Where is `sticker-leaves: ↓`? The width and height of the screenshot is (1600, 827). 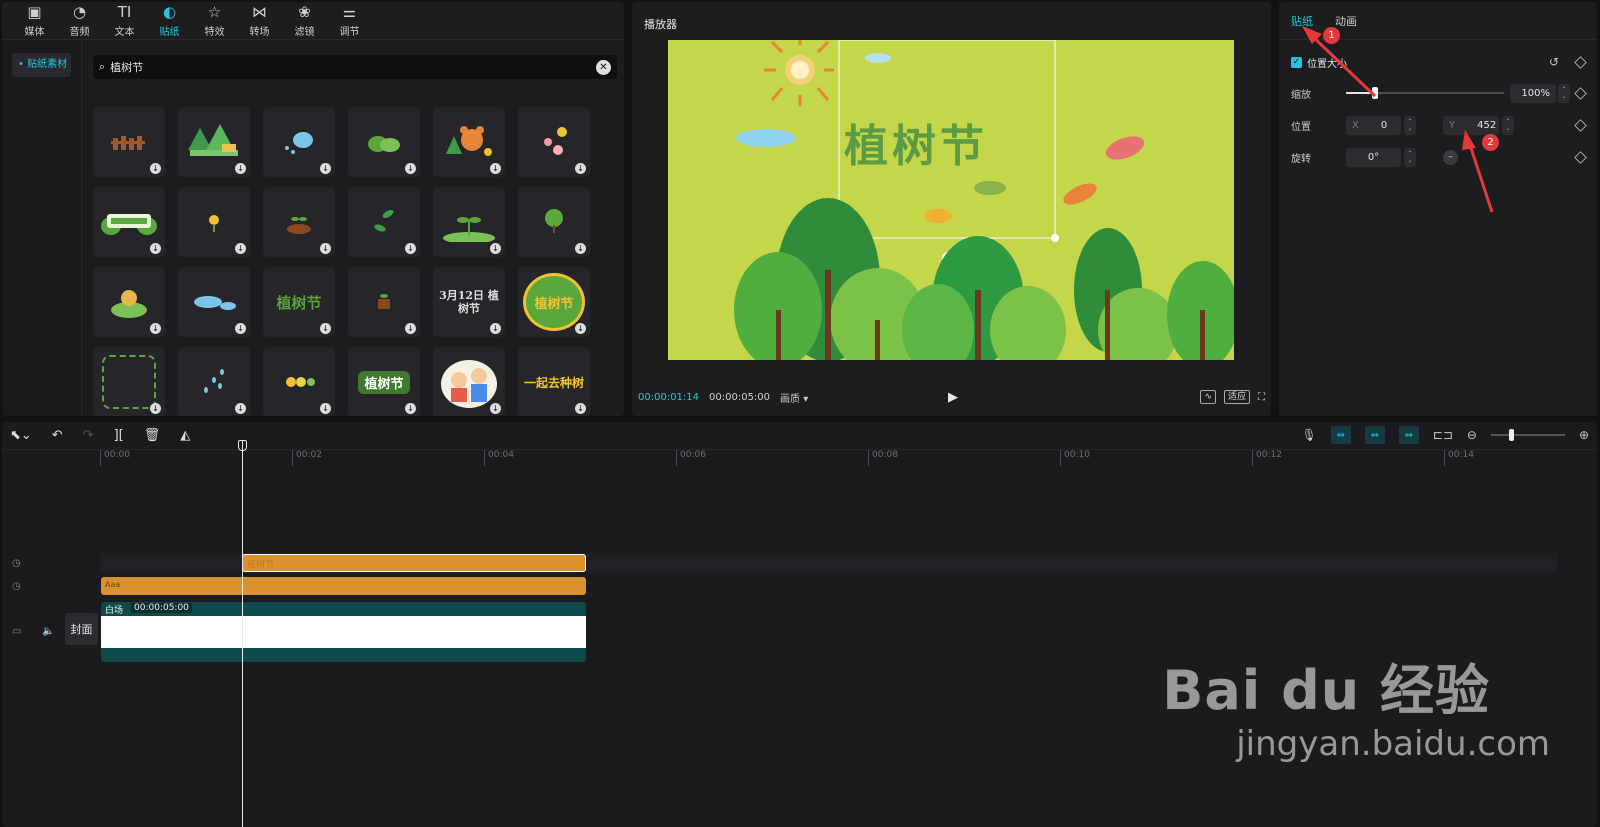
sticker-leaves: ↓ is located at coordinates (384, 222).